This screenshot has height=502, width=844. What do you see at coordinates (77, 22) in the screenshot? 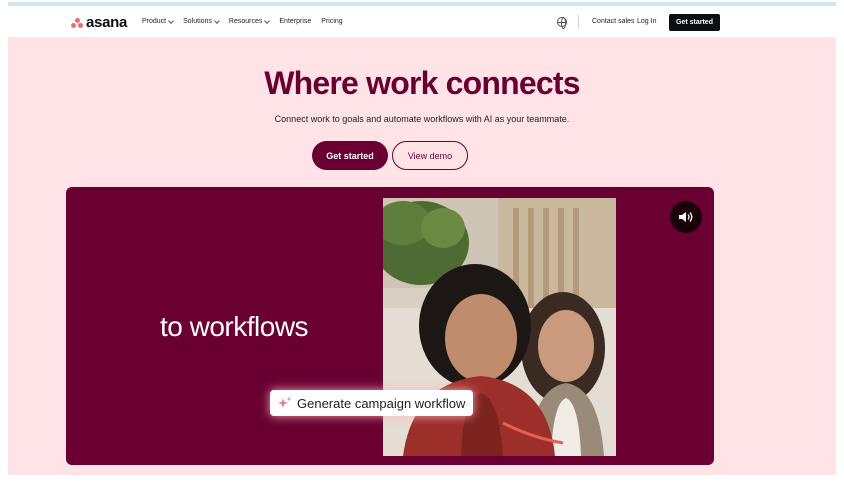
I see `asana-logo-icon` at bounding box center [77, 22].